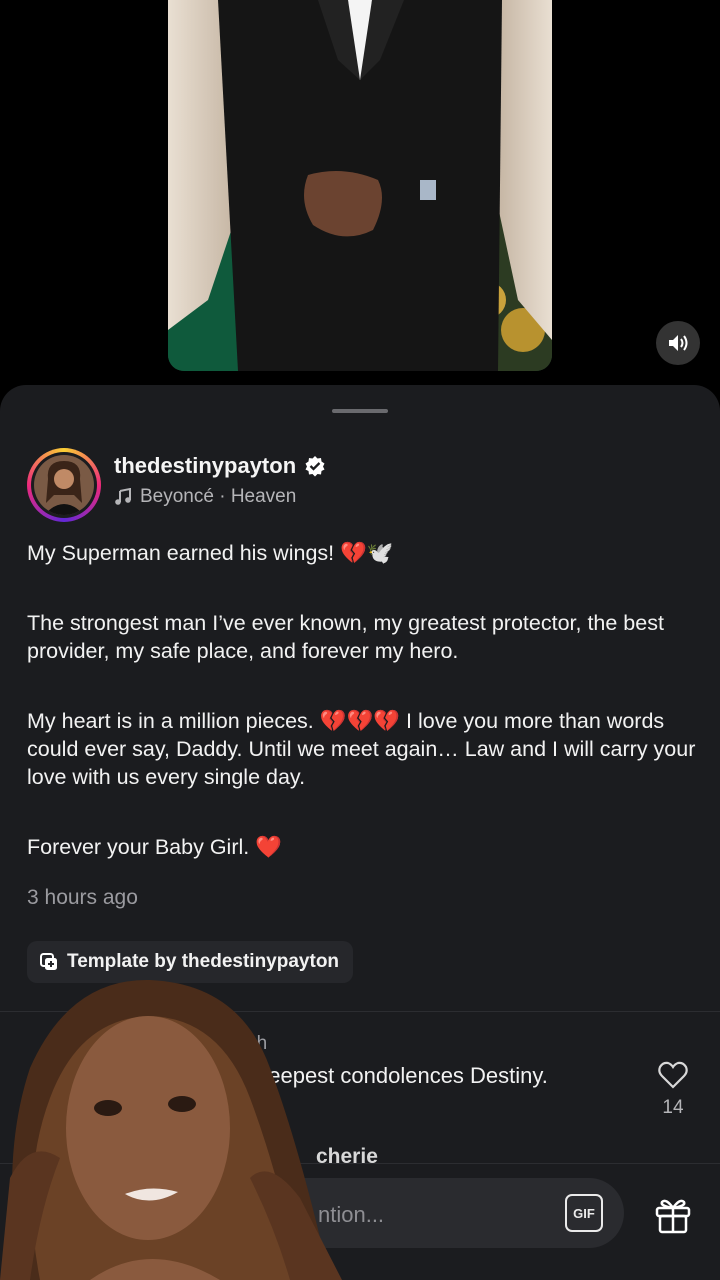 This screenshot has width=720, height=1280. What do you see at coordinates (584, 1213) in the screenshot?
I see `gif-button: GIF` at bounding box center [584, 1213].